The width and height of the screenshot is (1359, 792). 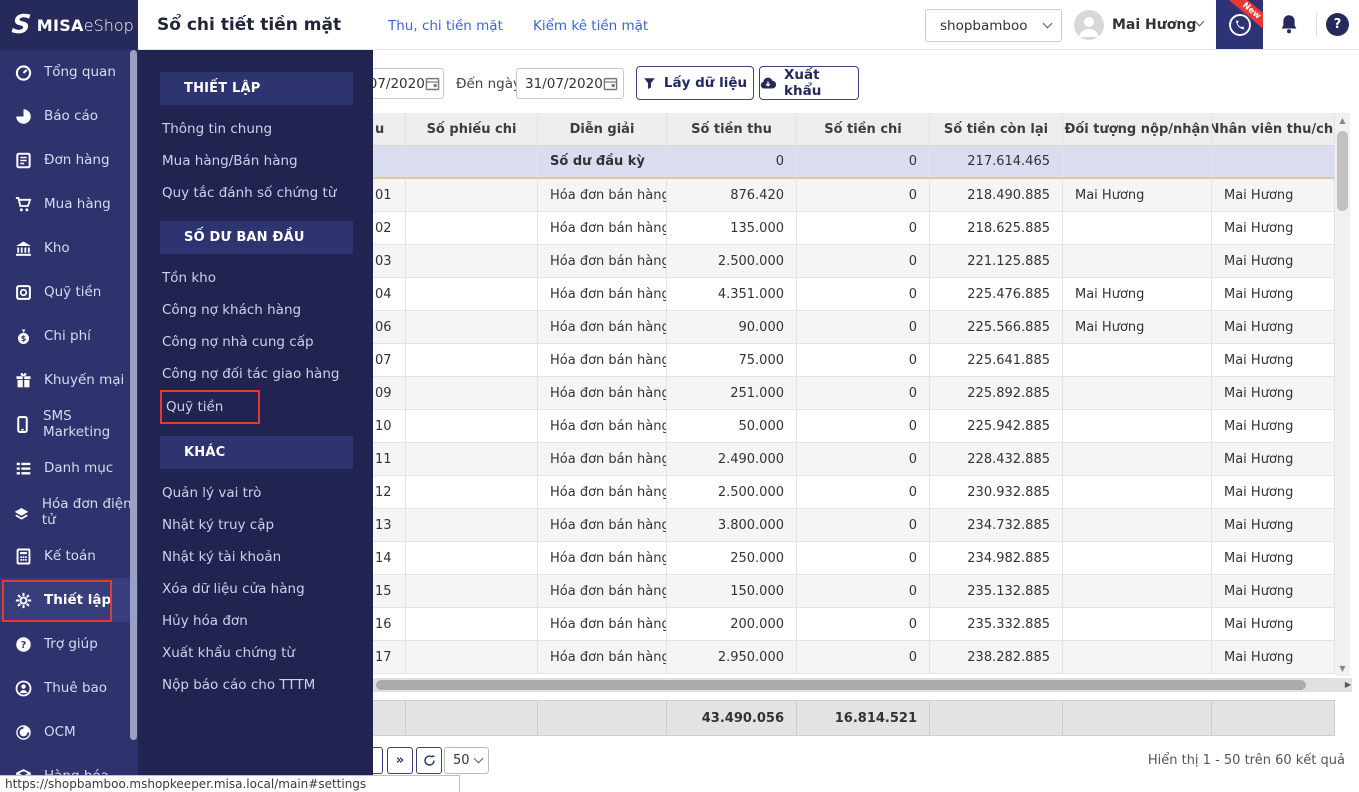 What do you see at coordinates (69, 292) in the screenshot?
I see `sidebar-item-cash-safe: Quỹ tiền` at bounding box center [69, 292].